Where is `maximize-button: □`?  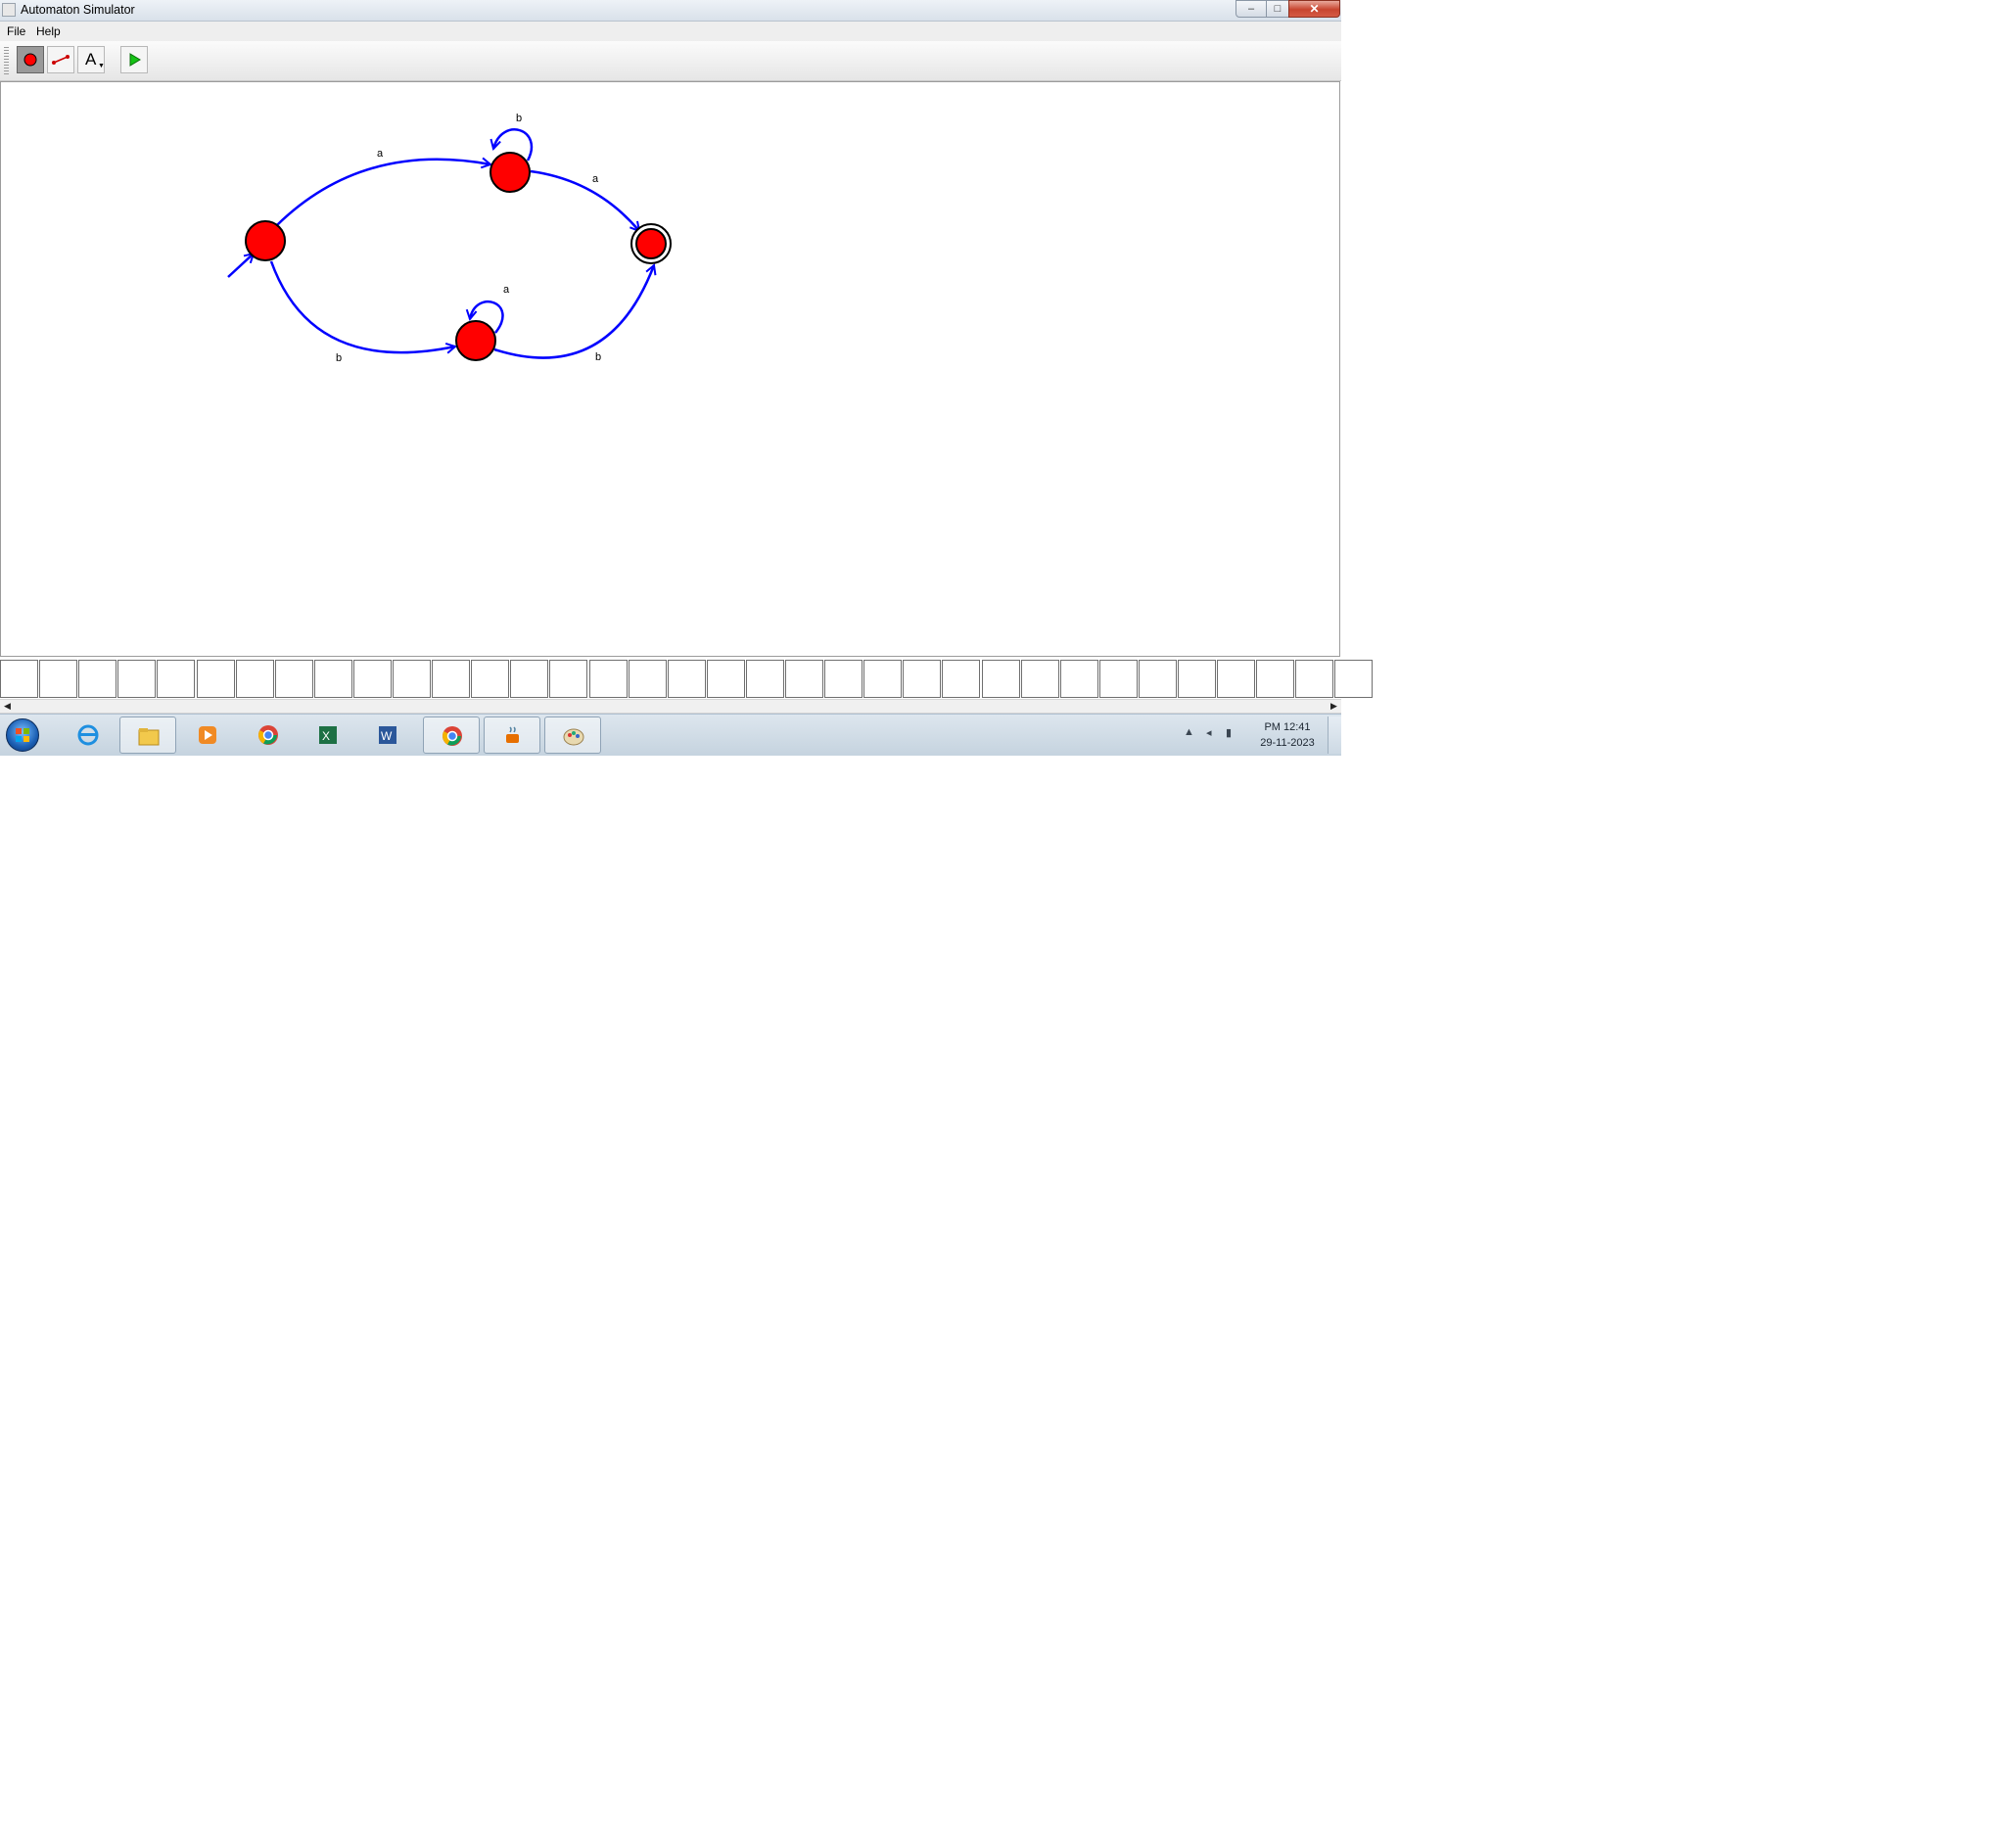
maximize-button: □ is located at coordinates (1277, 9).